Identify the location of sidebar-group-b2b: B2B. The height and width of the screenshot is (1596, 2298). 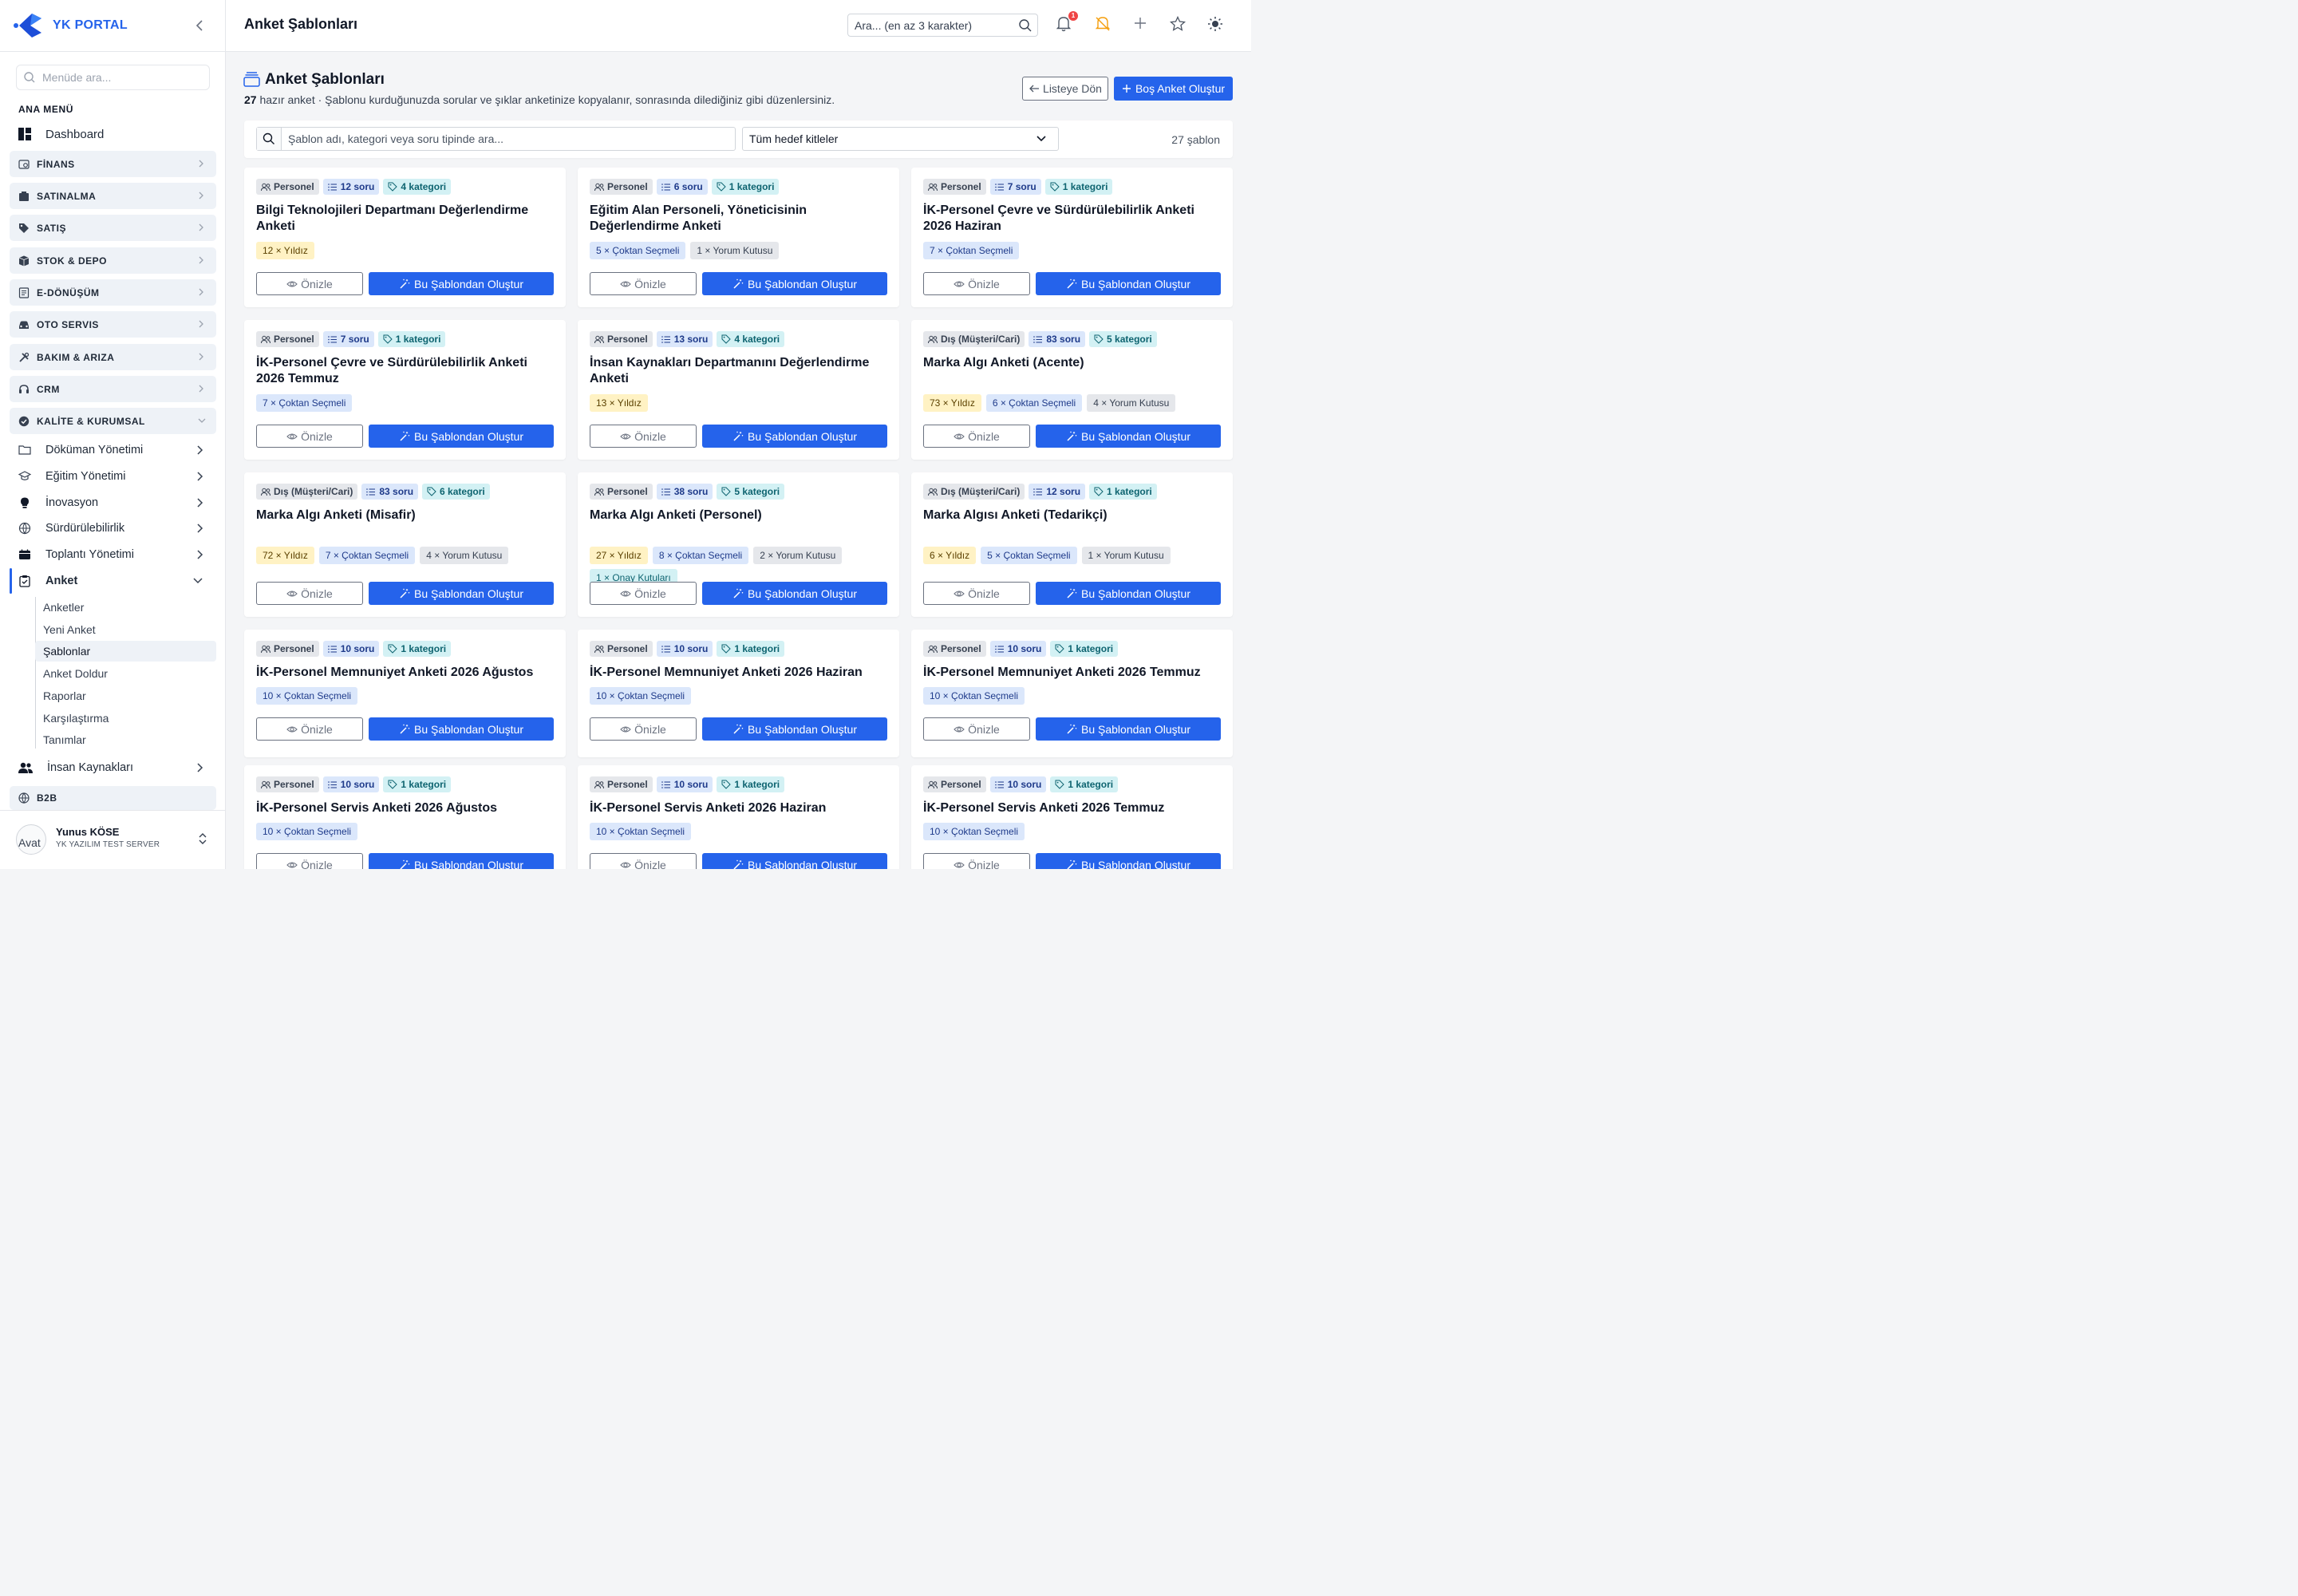
(113, 798).